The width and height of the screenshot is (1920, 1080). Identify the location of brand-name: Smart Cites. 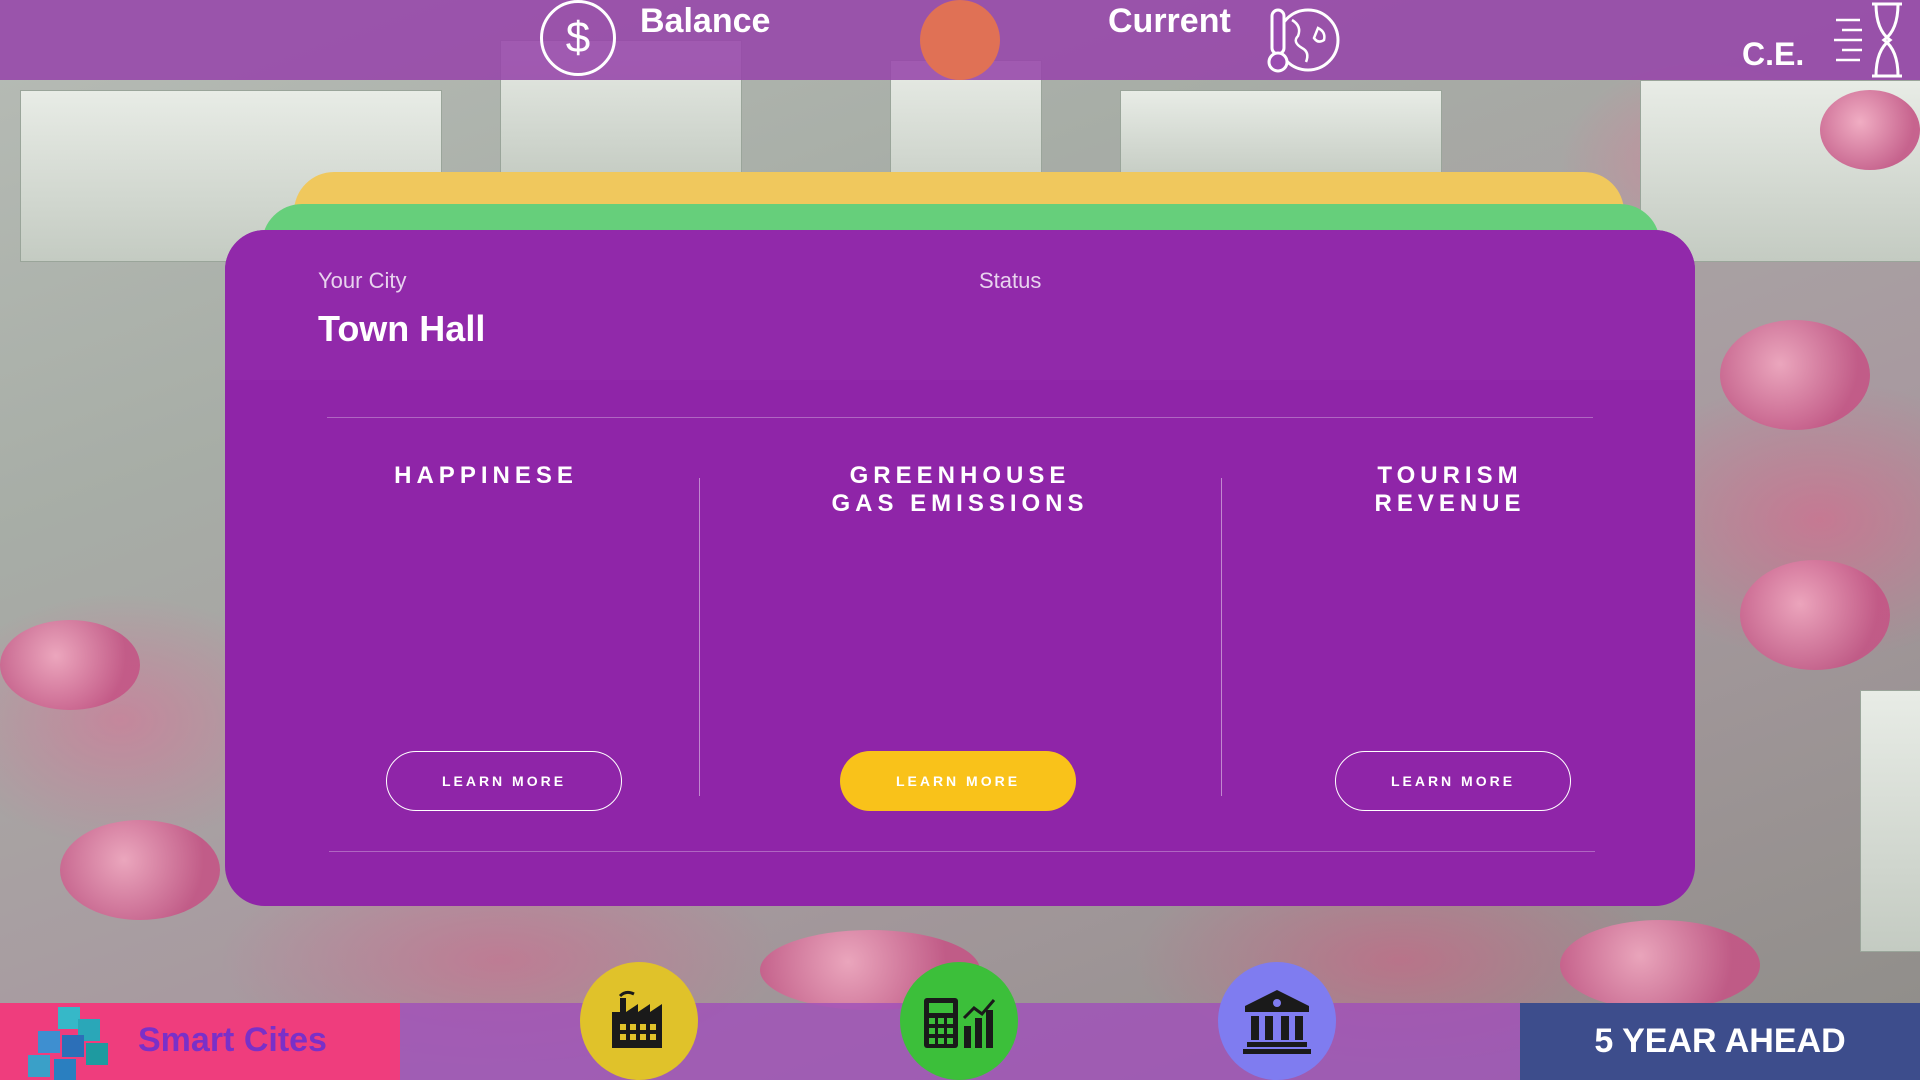
(232, 1040).